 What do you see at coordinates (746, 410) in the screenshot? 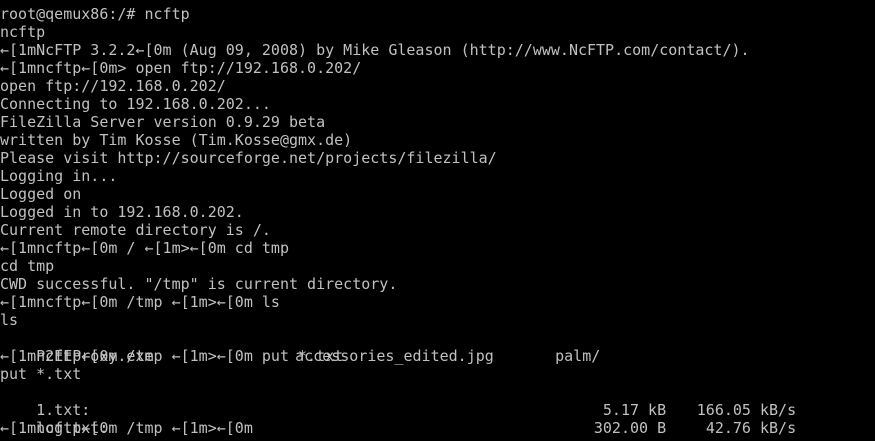
I see `transfer-rate: 166.05 kB/s` at bounding box center [746, 410].